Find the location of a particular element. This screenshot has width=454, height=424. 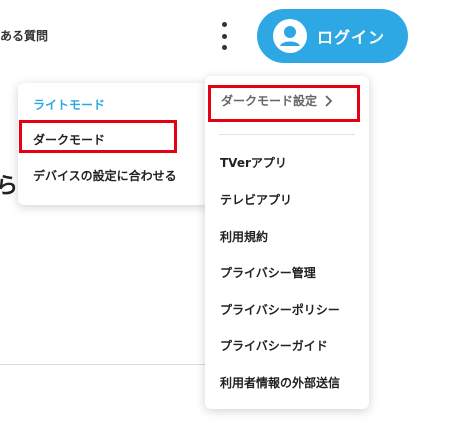

menu-item-privacy-policy: プライバシーポリシー is located at coordinates (280, 309).